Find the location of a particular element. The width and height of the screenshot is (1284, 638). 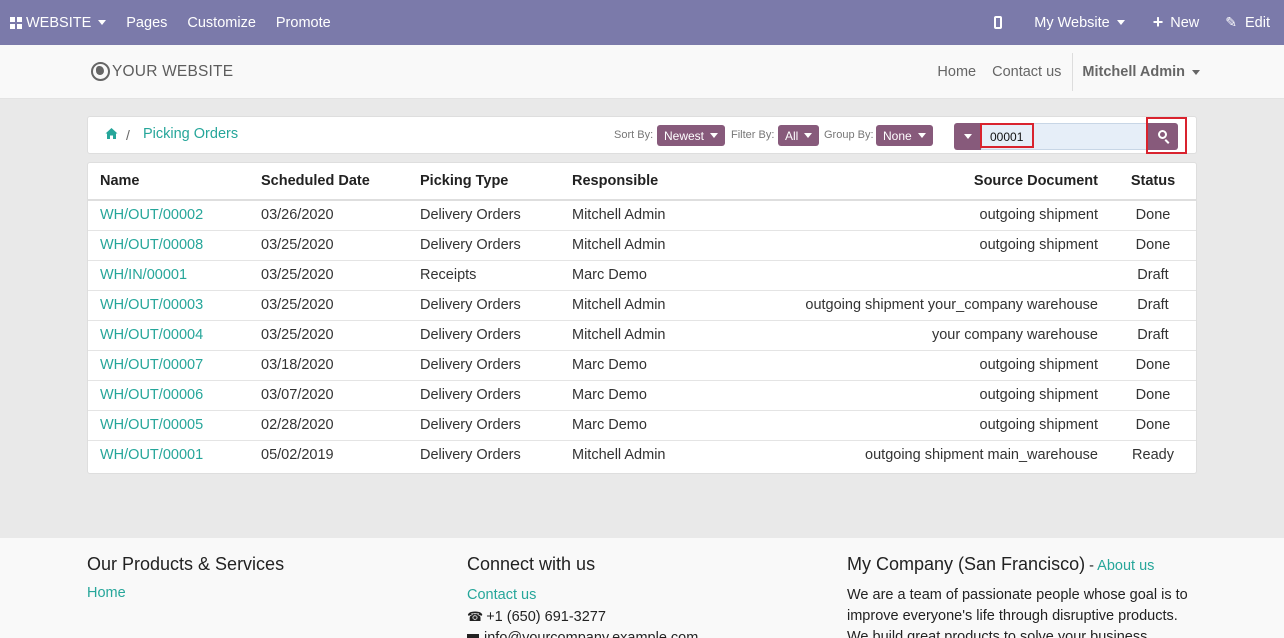

site-selector: My Website is located at coordinates (1079, 22).